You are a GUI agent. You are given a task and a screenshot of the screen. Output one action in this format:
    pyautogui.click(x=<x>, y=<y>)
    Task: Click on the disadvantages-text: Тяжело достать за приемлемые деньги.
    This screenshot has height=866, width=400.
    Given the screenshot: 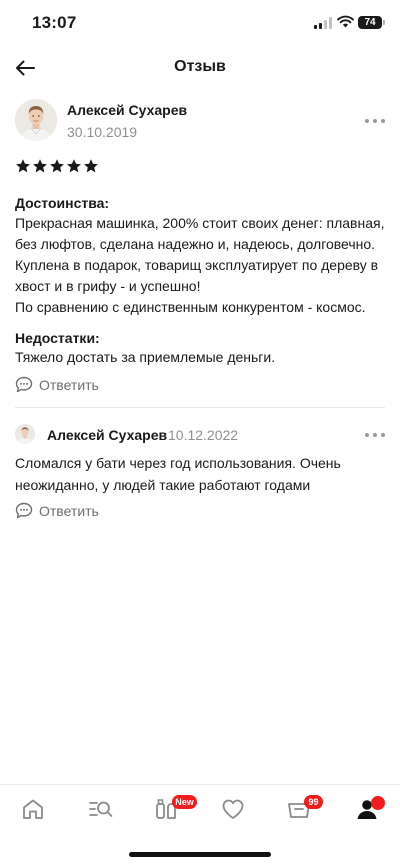 What is the action you would take?
    pyautogui.click(x=145, y=357)
    